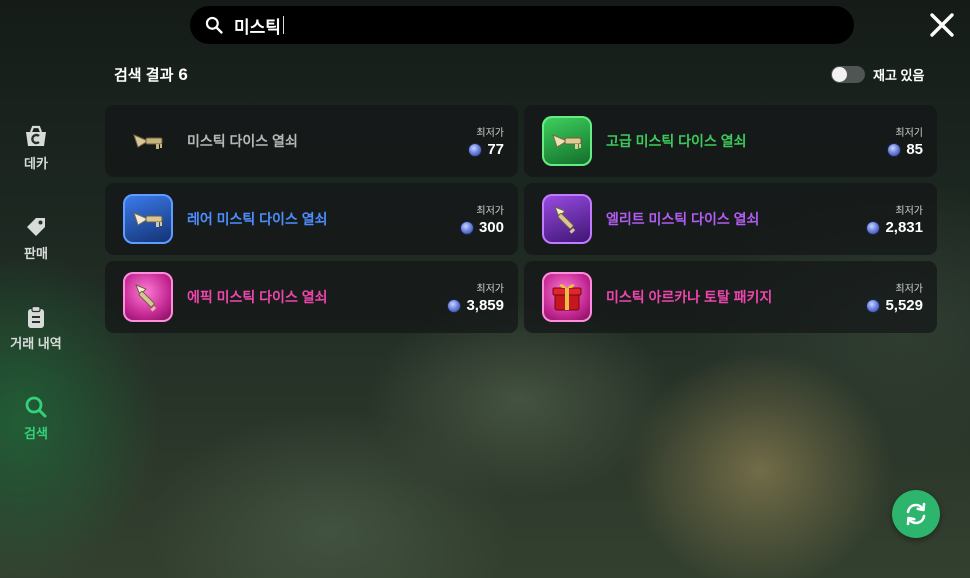 The width and height of the screenshot is (970, 578). What do you see at coordinates (485, 305) in the screenshot?
I see `price-amount: 3,859` at bounding box center [485, 305].